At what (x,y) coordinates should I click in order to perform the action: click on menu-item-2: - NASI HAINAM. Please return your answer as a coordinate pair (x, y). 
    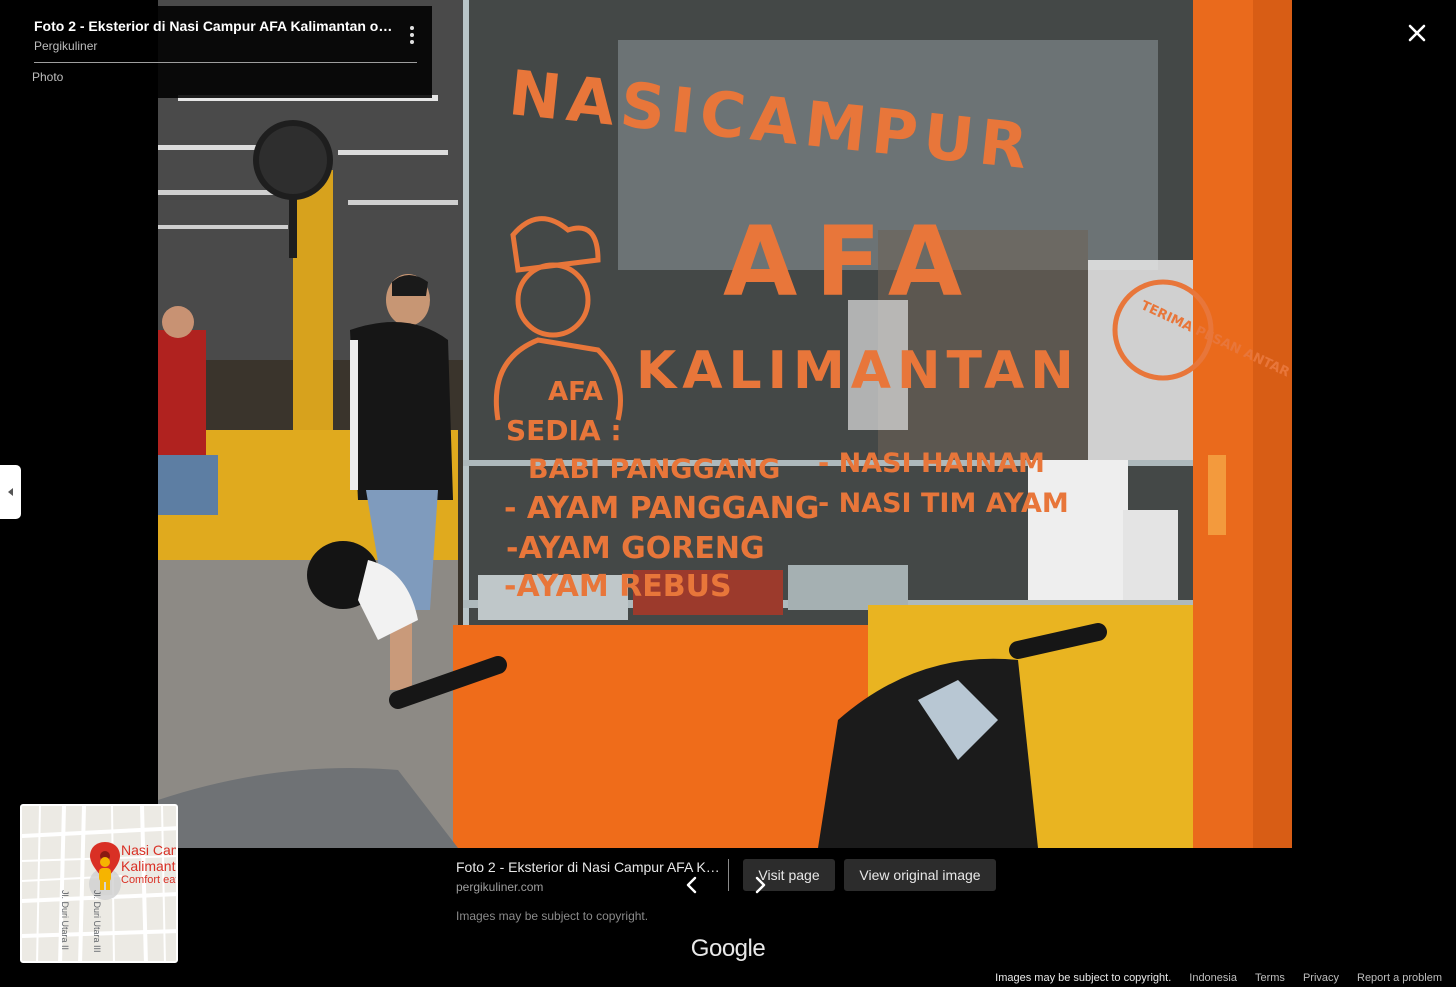
    Looking at the image, I should click on (931, 463).